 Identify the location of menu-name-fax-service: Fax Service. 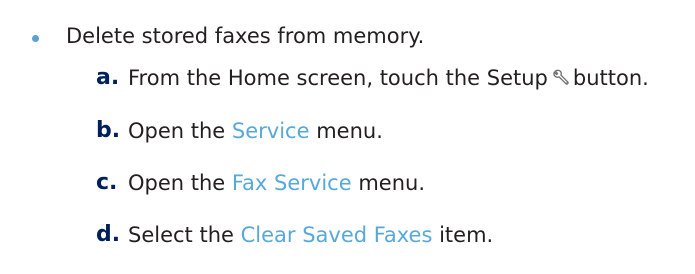
(291, 183).